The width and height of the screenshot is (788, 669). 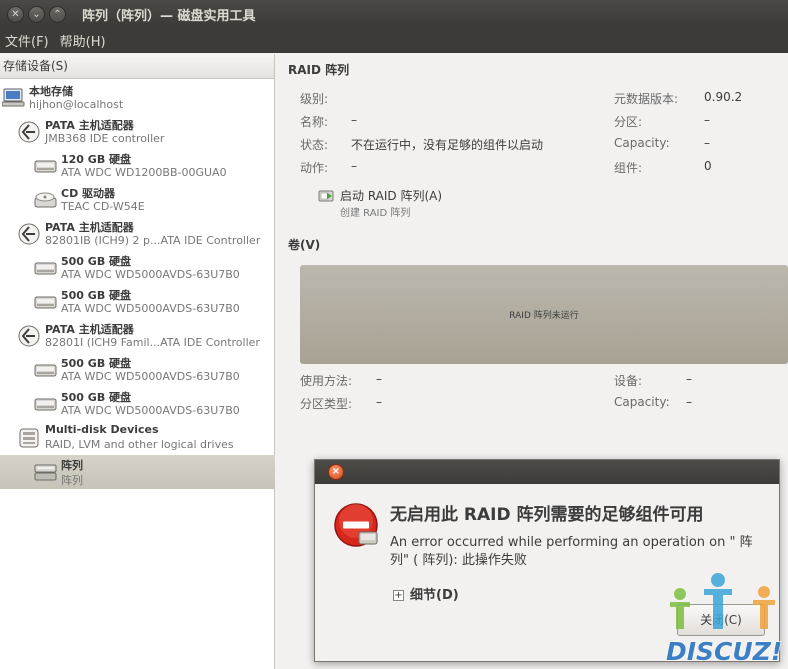 I want to click on device-subtitle: hijhon@localhost, so click(x=76, y=104).